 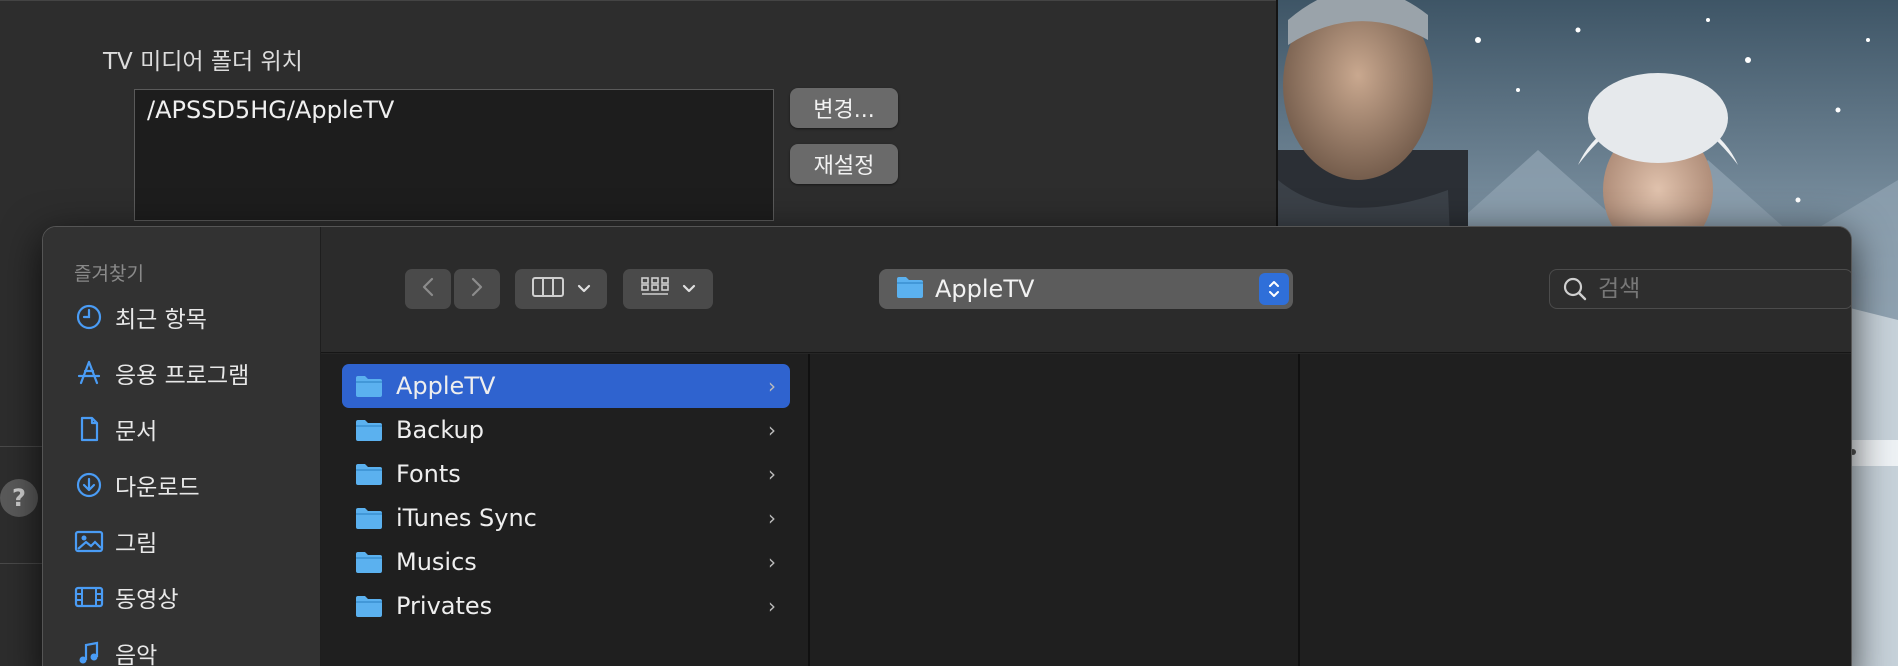 What do you see at coordinates (136, 654) in the screenshot?
I see `sidebar-item-label: 음악` at bounding box center [136, 654].